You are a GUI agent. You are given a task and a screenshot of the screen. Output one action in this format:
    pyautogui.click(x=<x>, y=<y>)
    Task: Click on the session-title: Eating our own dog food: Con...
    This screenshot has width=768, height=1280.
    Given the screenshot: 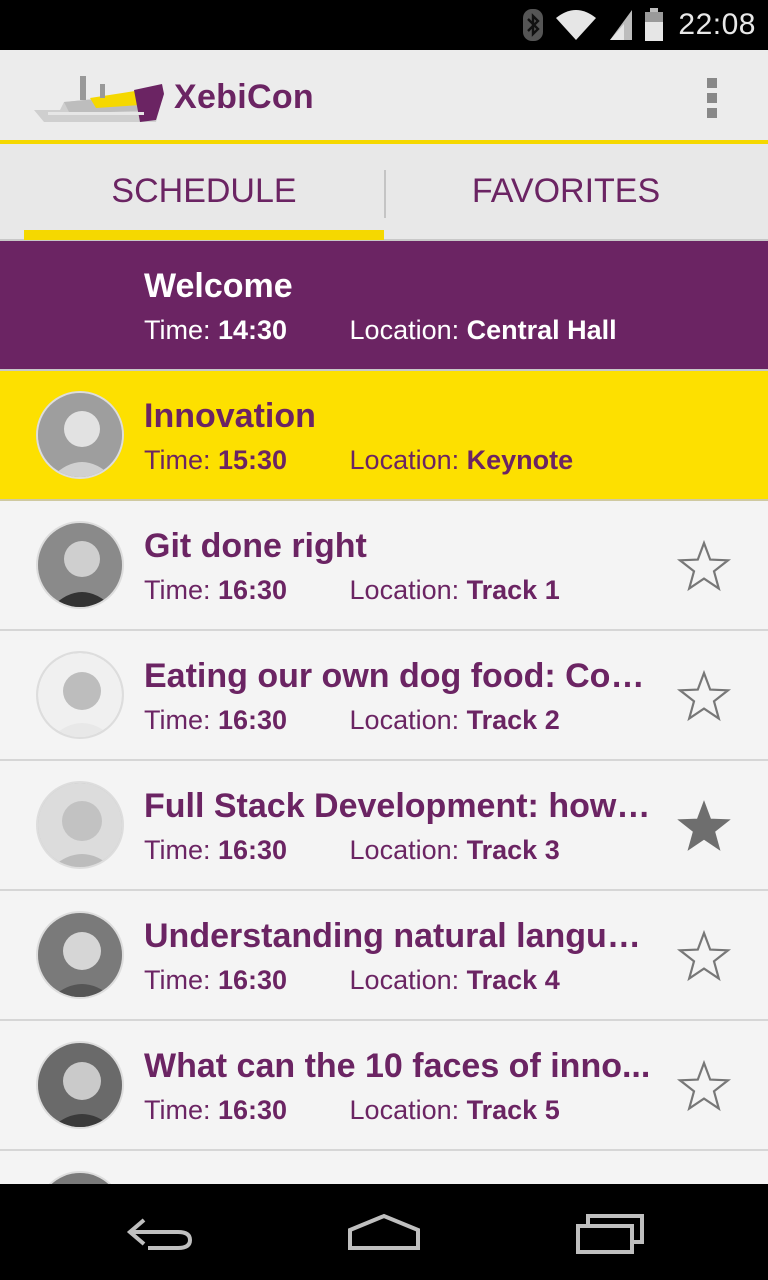 What is the action you would take?
    pyautogui.click(x=399, y=676)
    